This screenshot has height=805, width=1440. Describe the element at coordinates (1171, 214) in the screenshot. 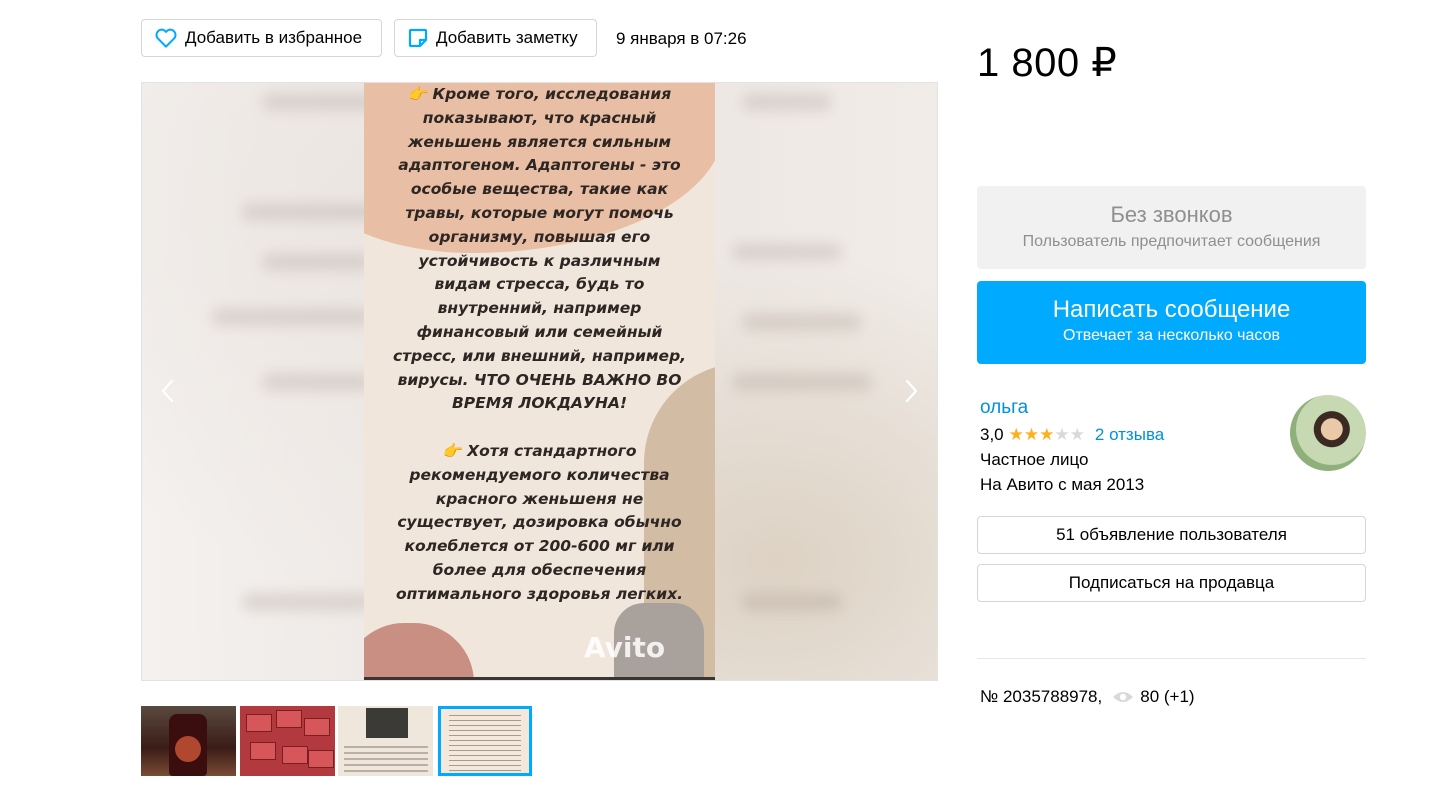

I see `no-calls-title: Без звонков` at that location.